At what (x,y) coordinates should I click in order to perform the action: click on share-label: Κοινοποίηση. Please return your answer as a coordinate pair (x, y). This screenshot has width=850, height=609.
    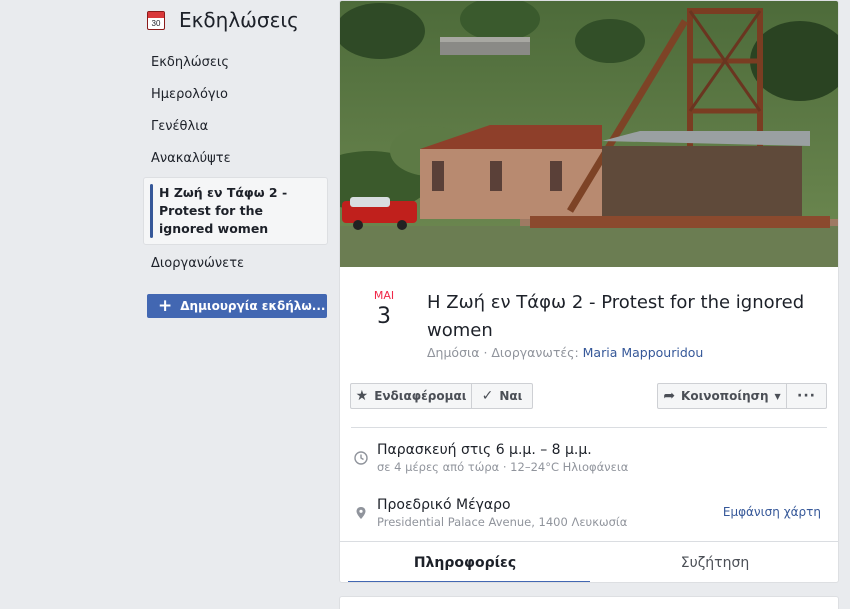
    Looking at the image, I should click on (725, 396).